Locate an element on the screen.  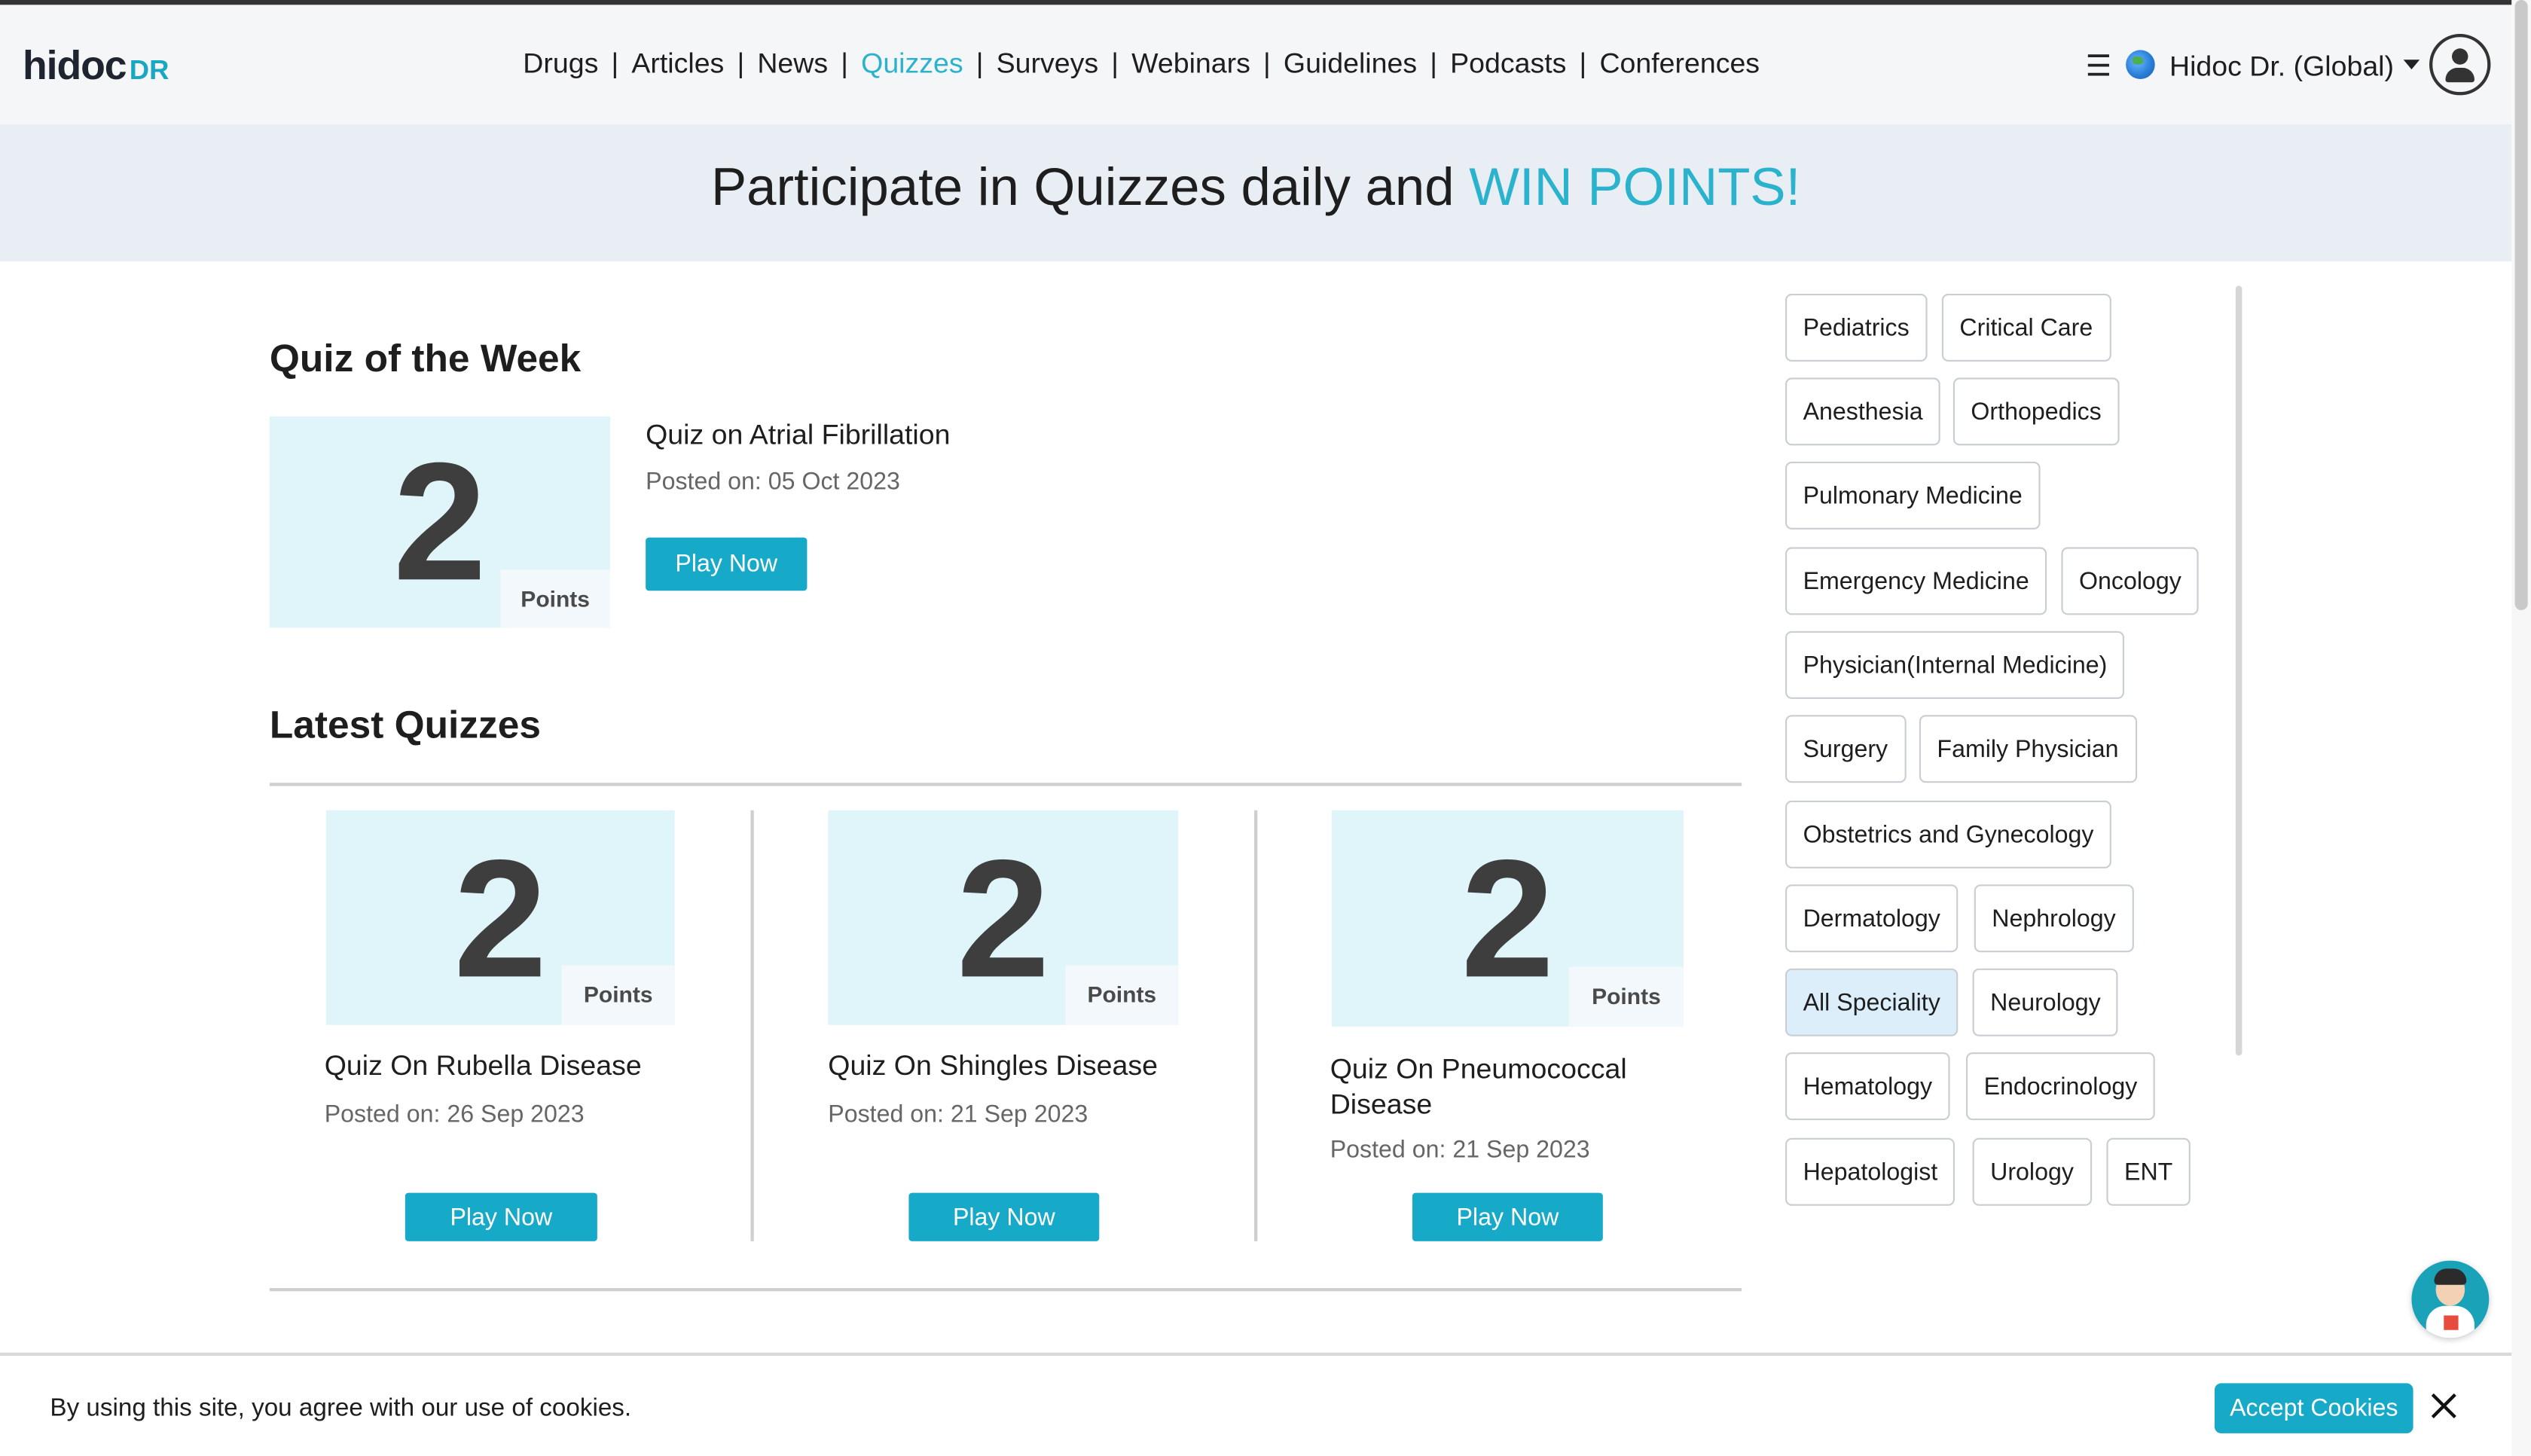
nav-surveys: Surveys is located at coordinates (1047, 63).